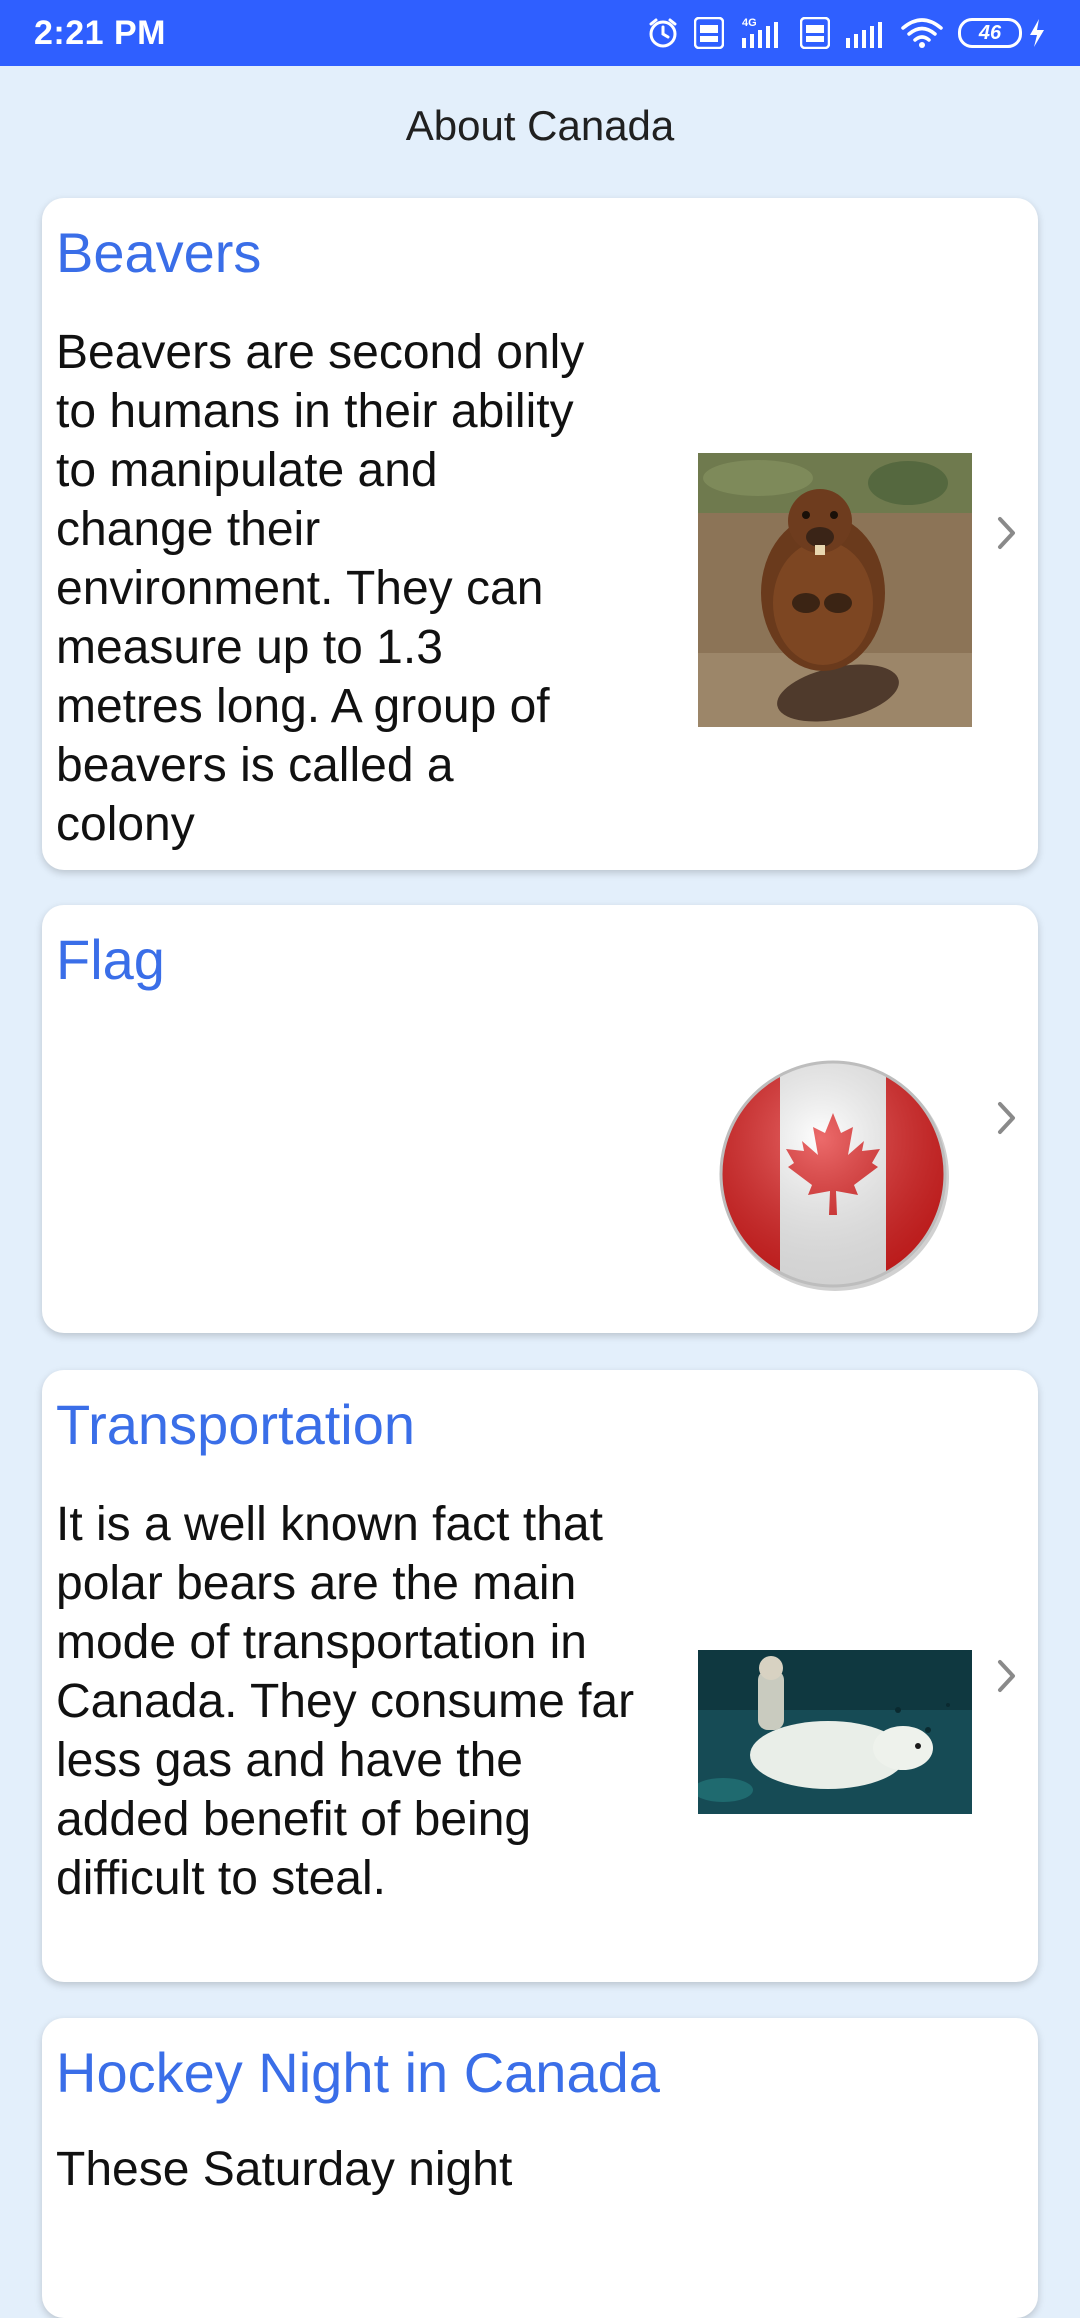 The height and width of the screenshot is (2318, 1080). Describe the element at coordinates (663, 33) in the screenshot. I see `alarm-icon` at that location.